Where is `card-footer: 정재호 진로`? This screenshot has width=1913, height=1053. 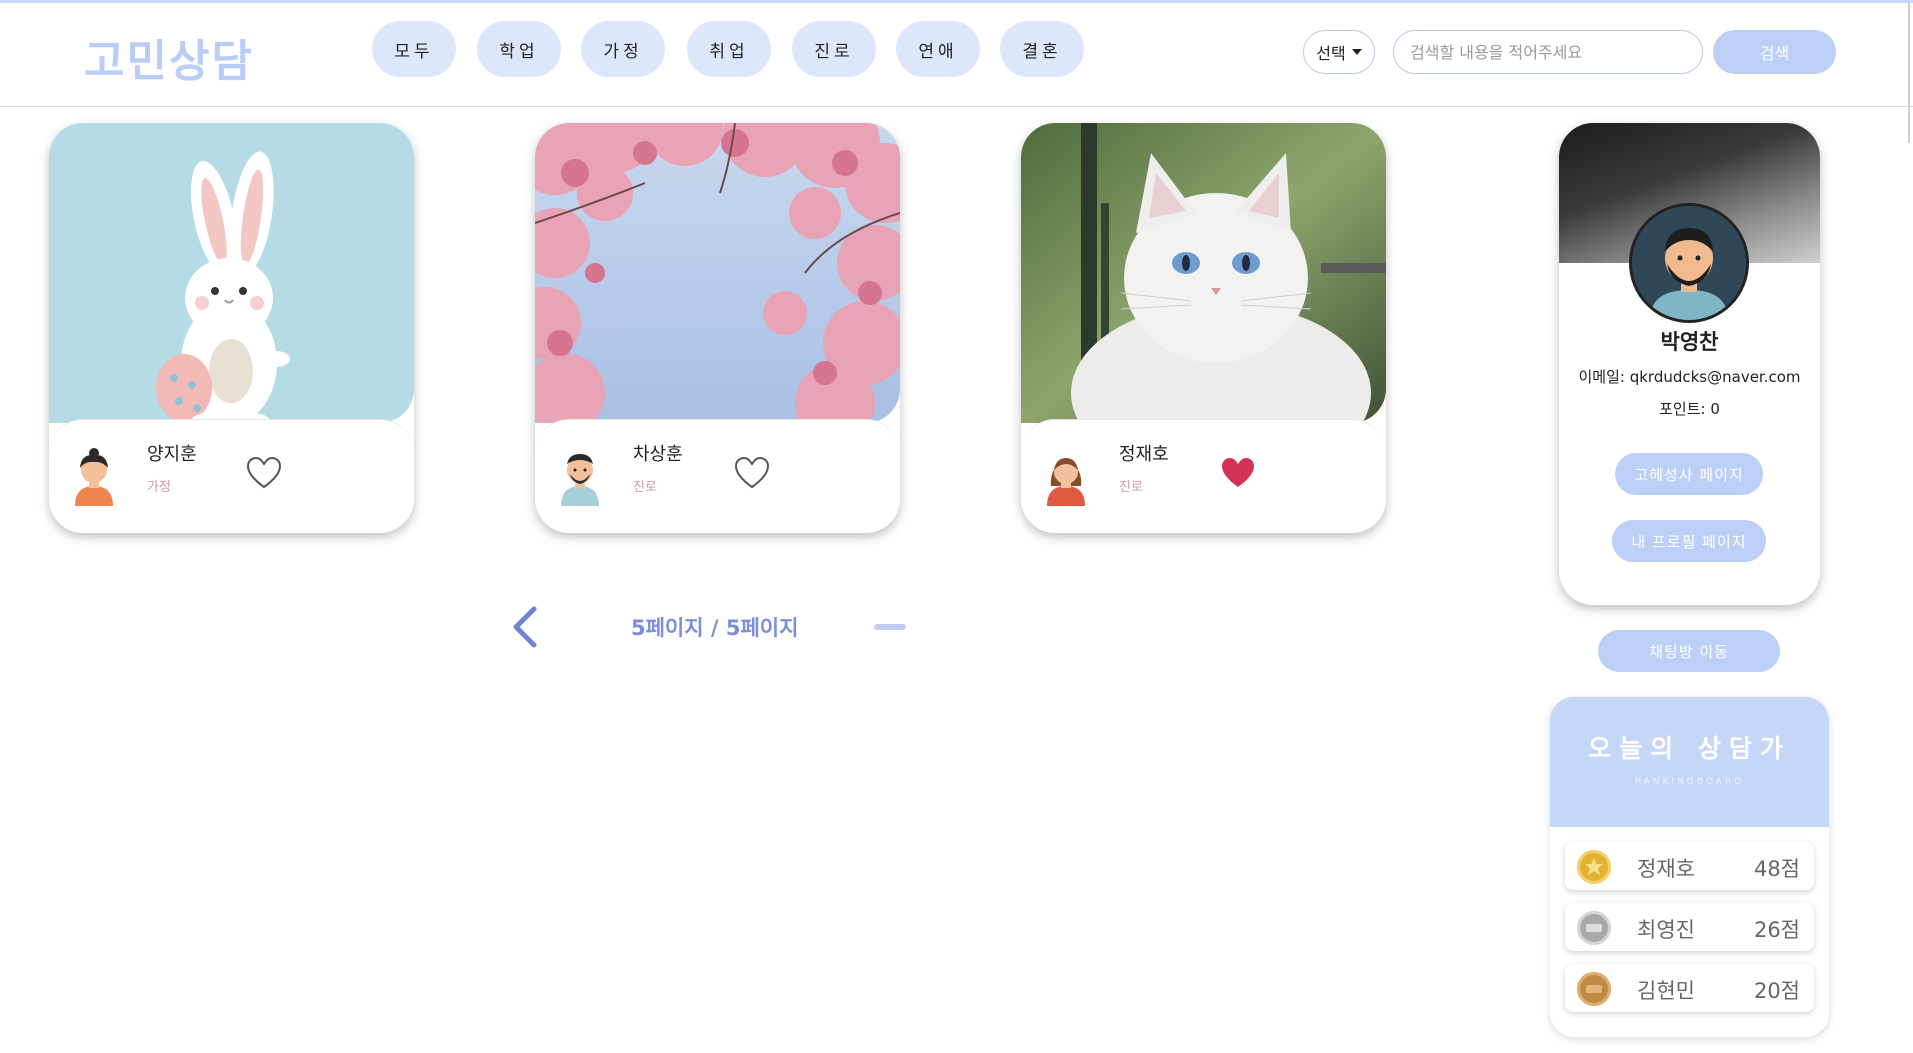 card-footer: 정재호 진로 is located at coordinates (1203, 476).